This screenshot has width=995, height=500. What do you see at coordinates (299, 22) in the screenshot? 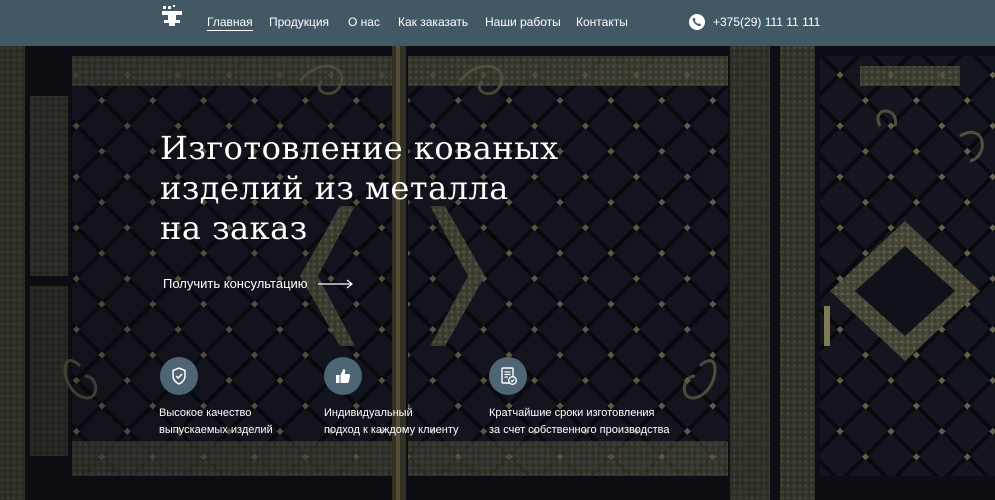
I see `nav-item-products: Продукция` at bounding box center [299, 22].